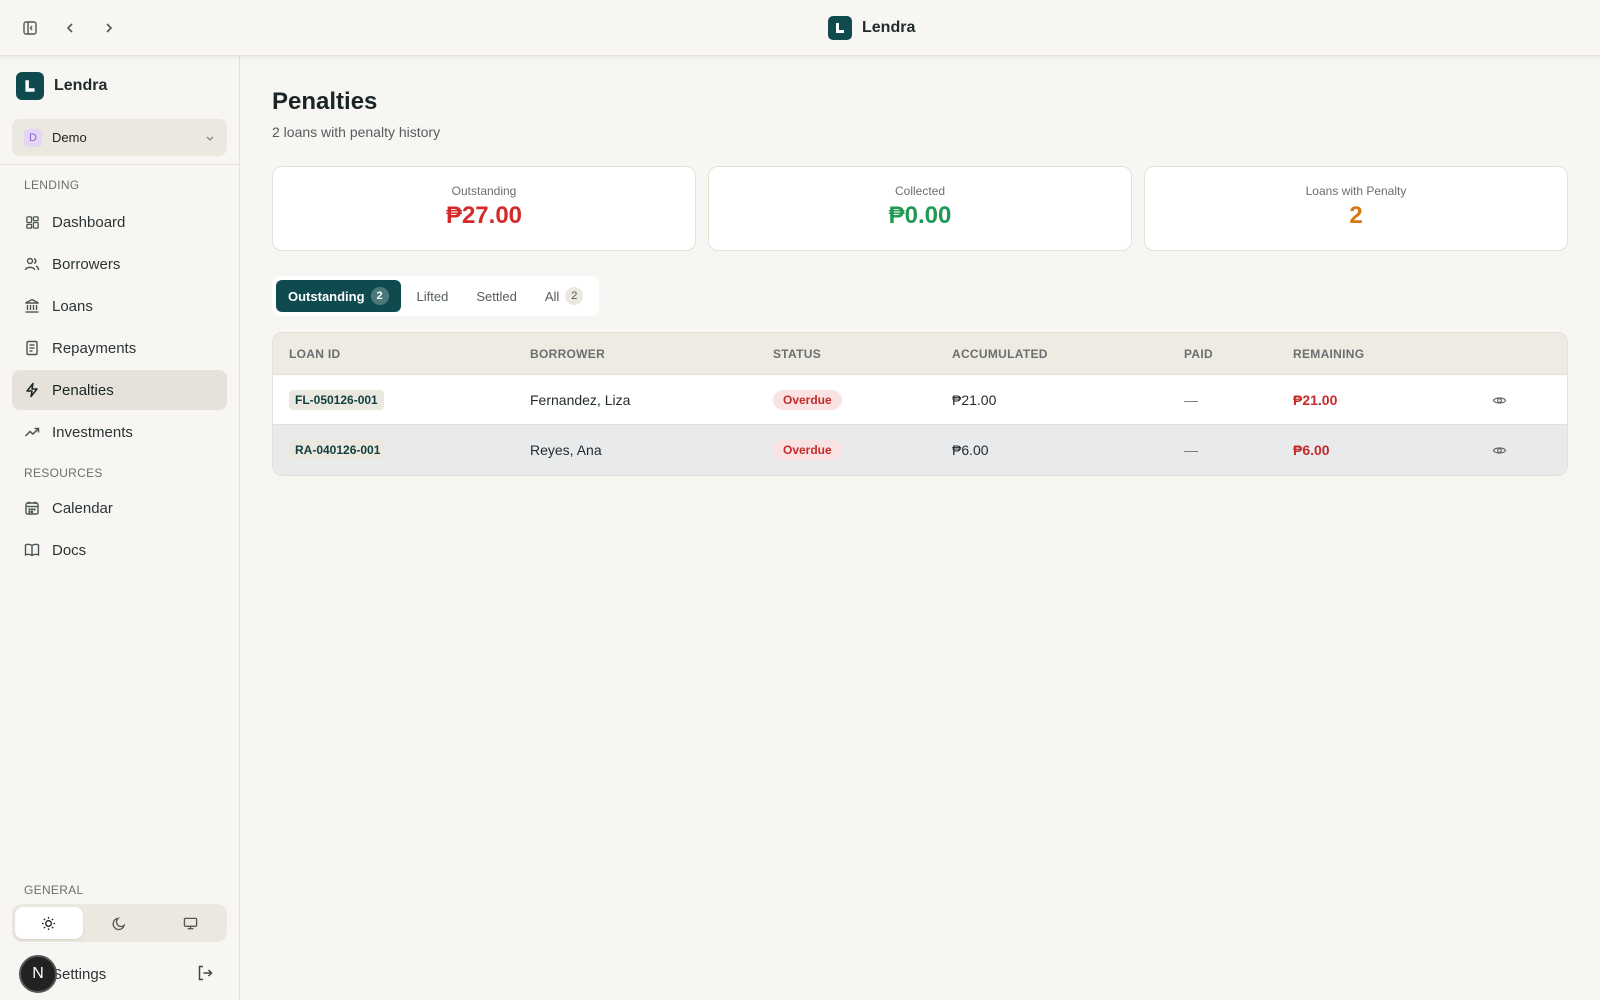  I want to click on settings-link: Settings, so click(79, 974).